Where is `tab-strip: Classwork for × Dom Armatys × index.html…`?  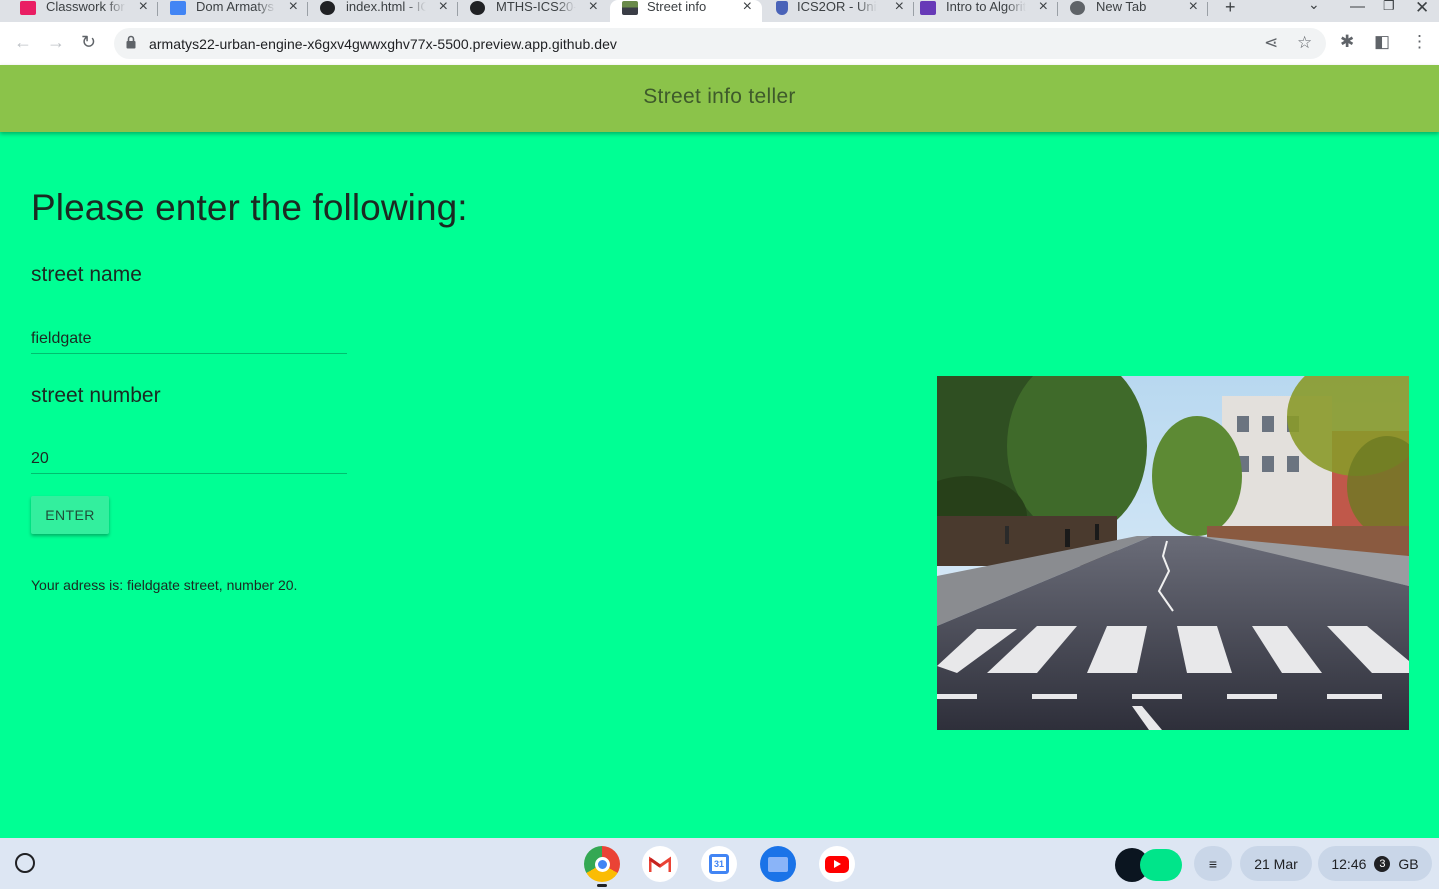
tab-strip: Classwork for × Dom Armatys × index.html… is located at coordinates (719, 11).